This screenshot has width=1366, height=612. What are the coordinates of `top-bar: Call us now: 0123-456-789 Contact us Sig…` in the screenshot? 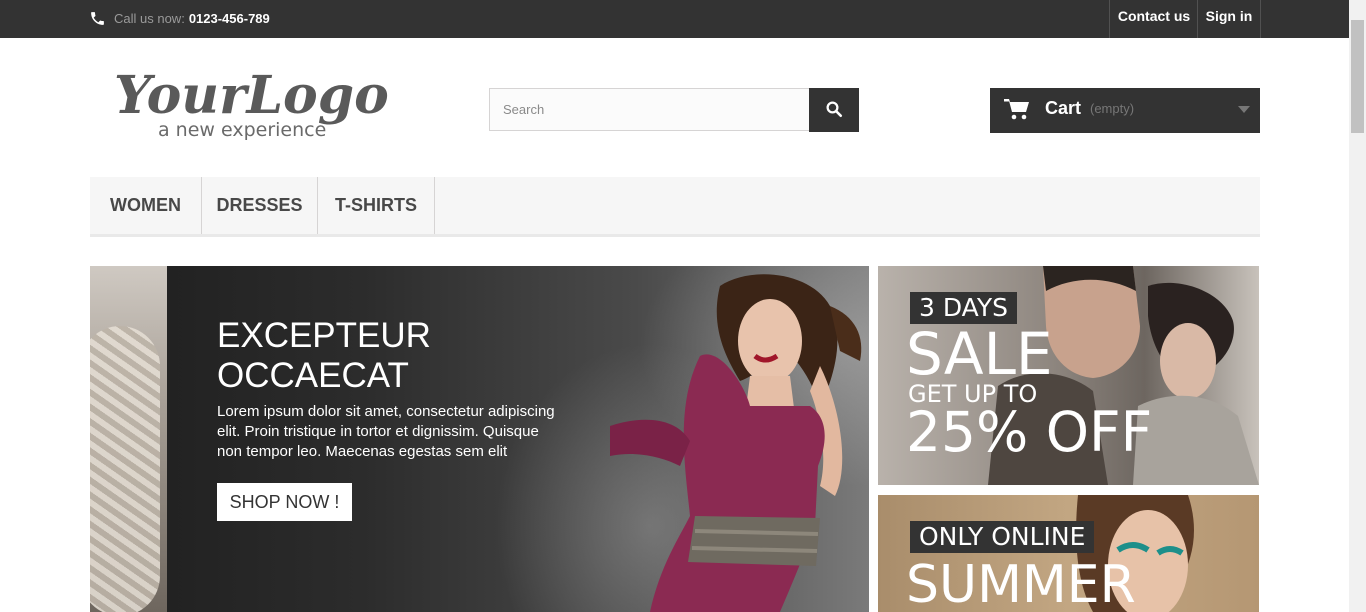 It's located at (683, 19).